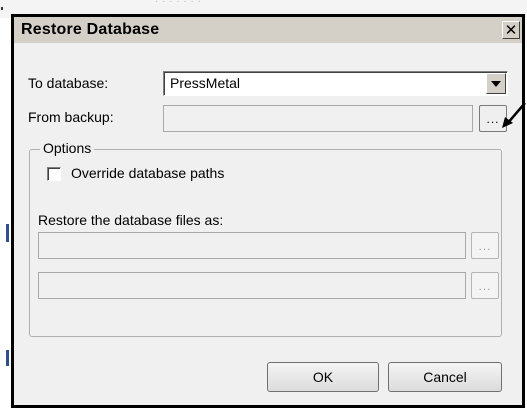 The height and width of the screenshot is (408, 527). I want to click on override-paths-checkbox, so click(54, 174).